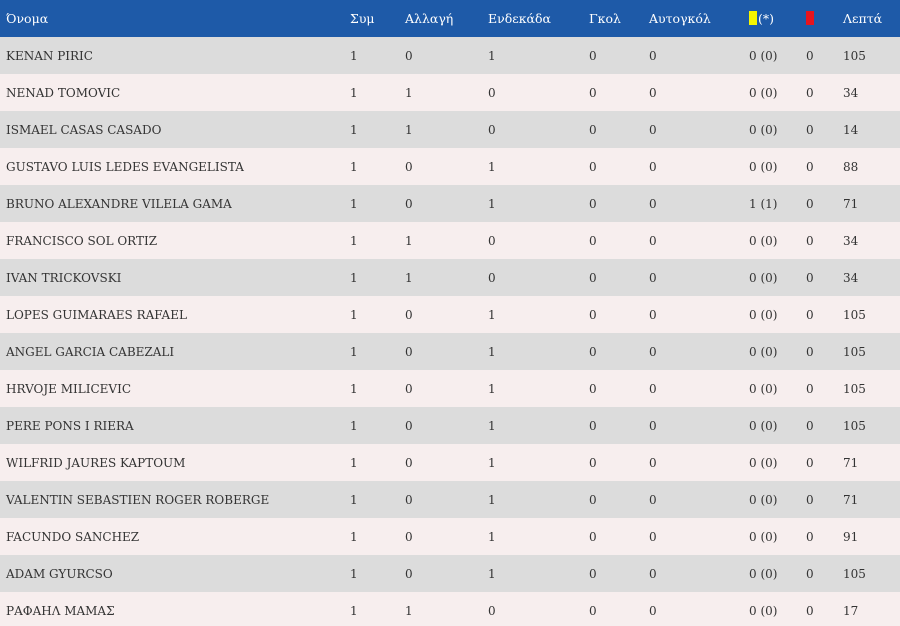 The width and height of the screenshot is (900, 626). I want to click on cell-minutes: 105, so click(854, 351).